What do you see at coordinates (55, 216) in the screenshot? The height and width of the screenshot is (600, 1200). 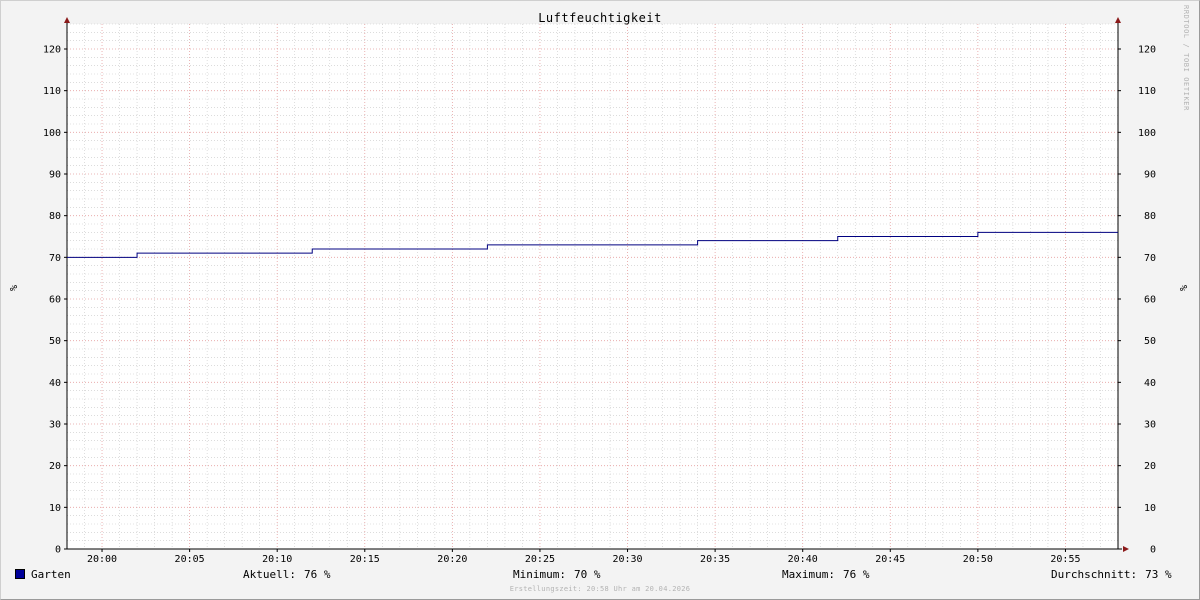 I see `y-tick-label-left: 80` at bounding box center [55, 216].